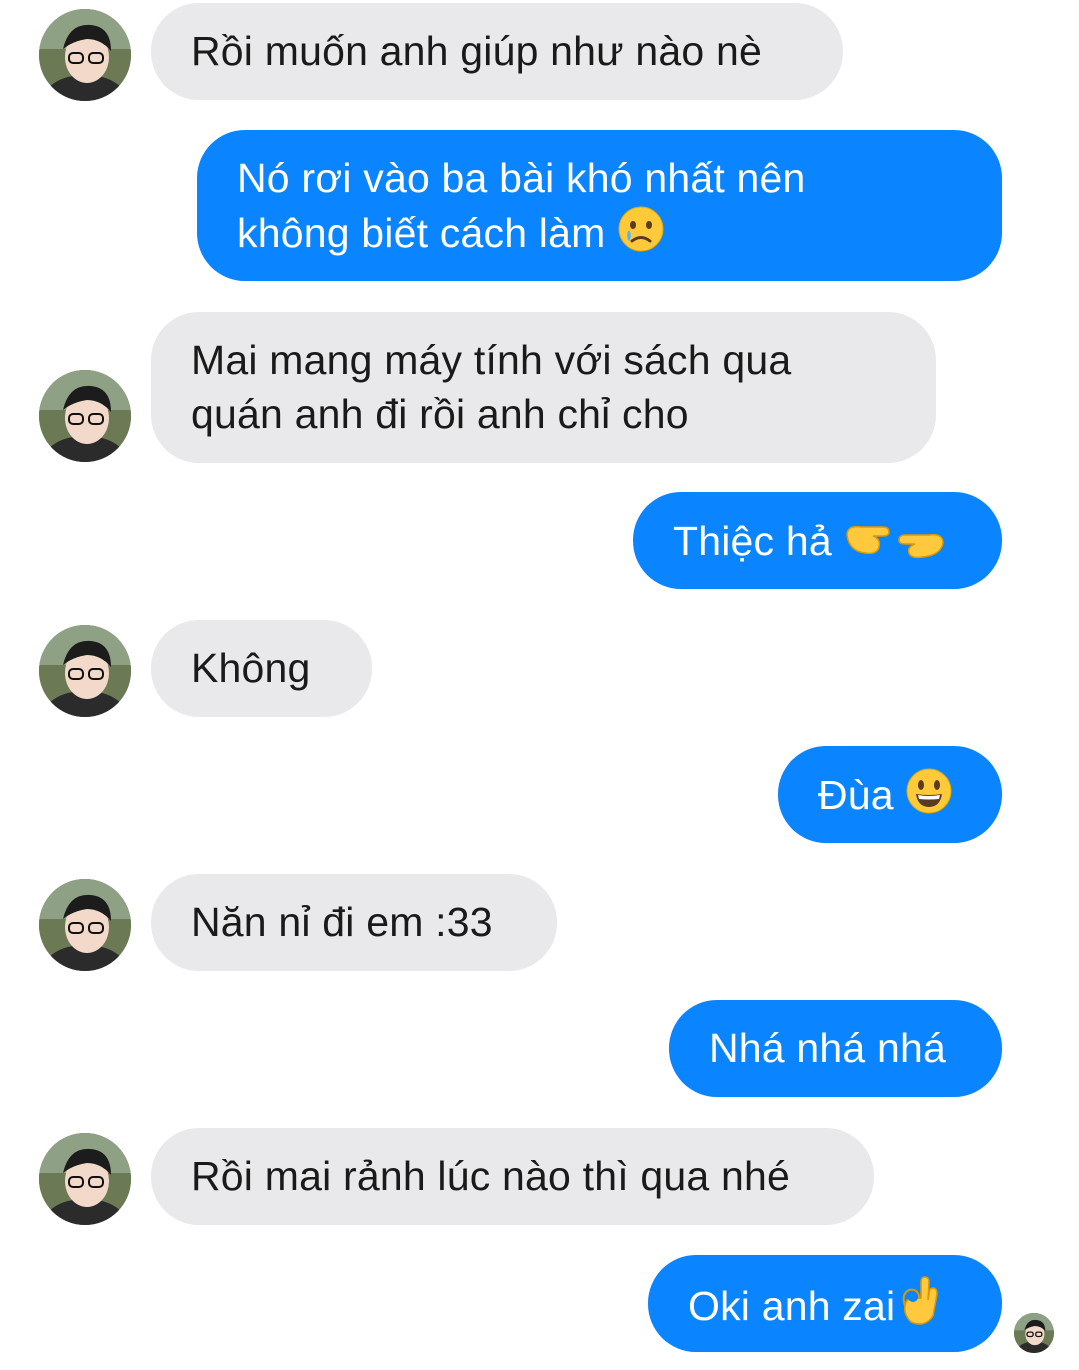 The image size is (1079, 1370). Describe the element at coordinates (477, 51) in the screenshot. I see `message-text: Rồi muốn anh giúp như nào nè` at that location.